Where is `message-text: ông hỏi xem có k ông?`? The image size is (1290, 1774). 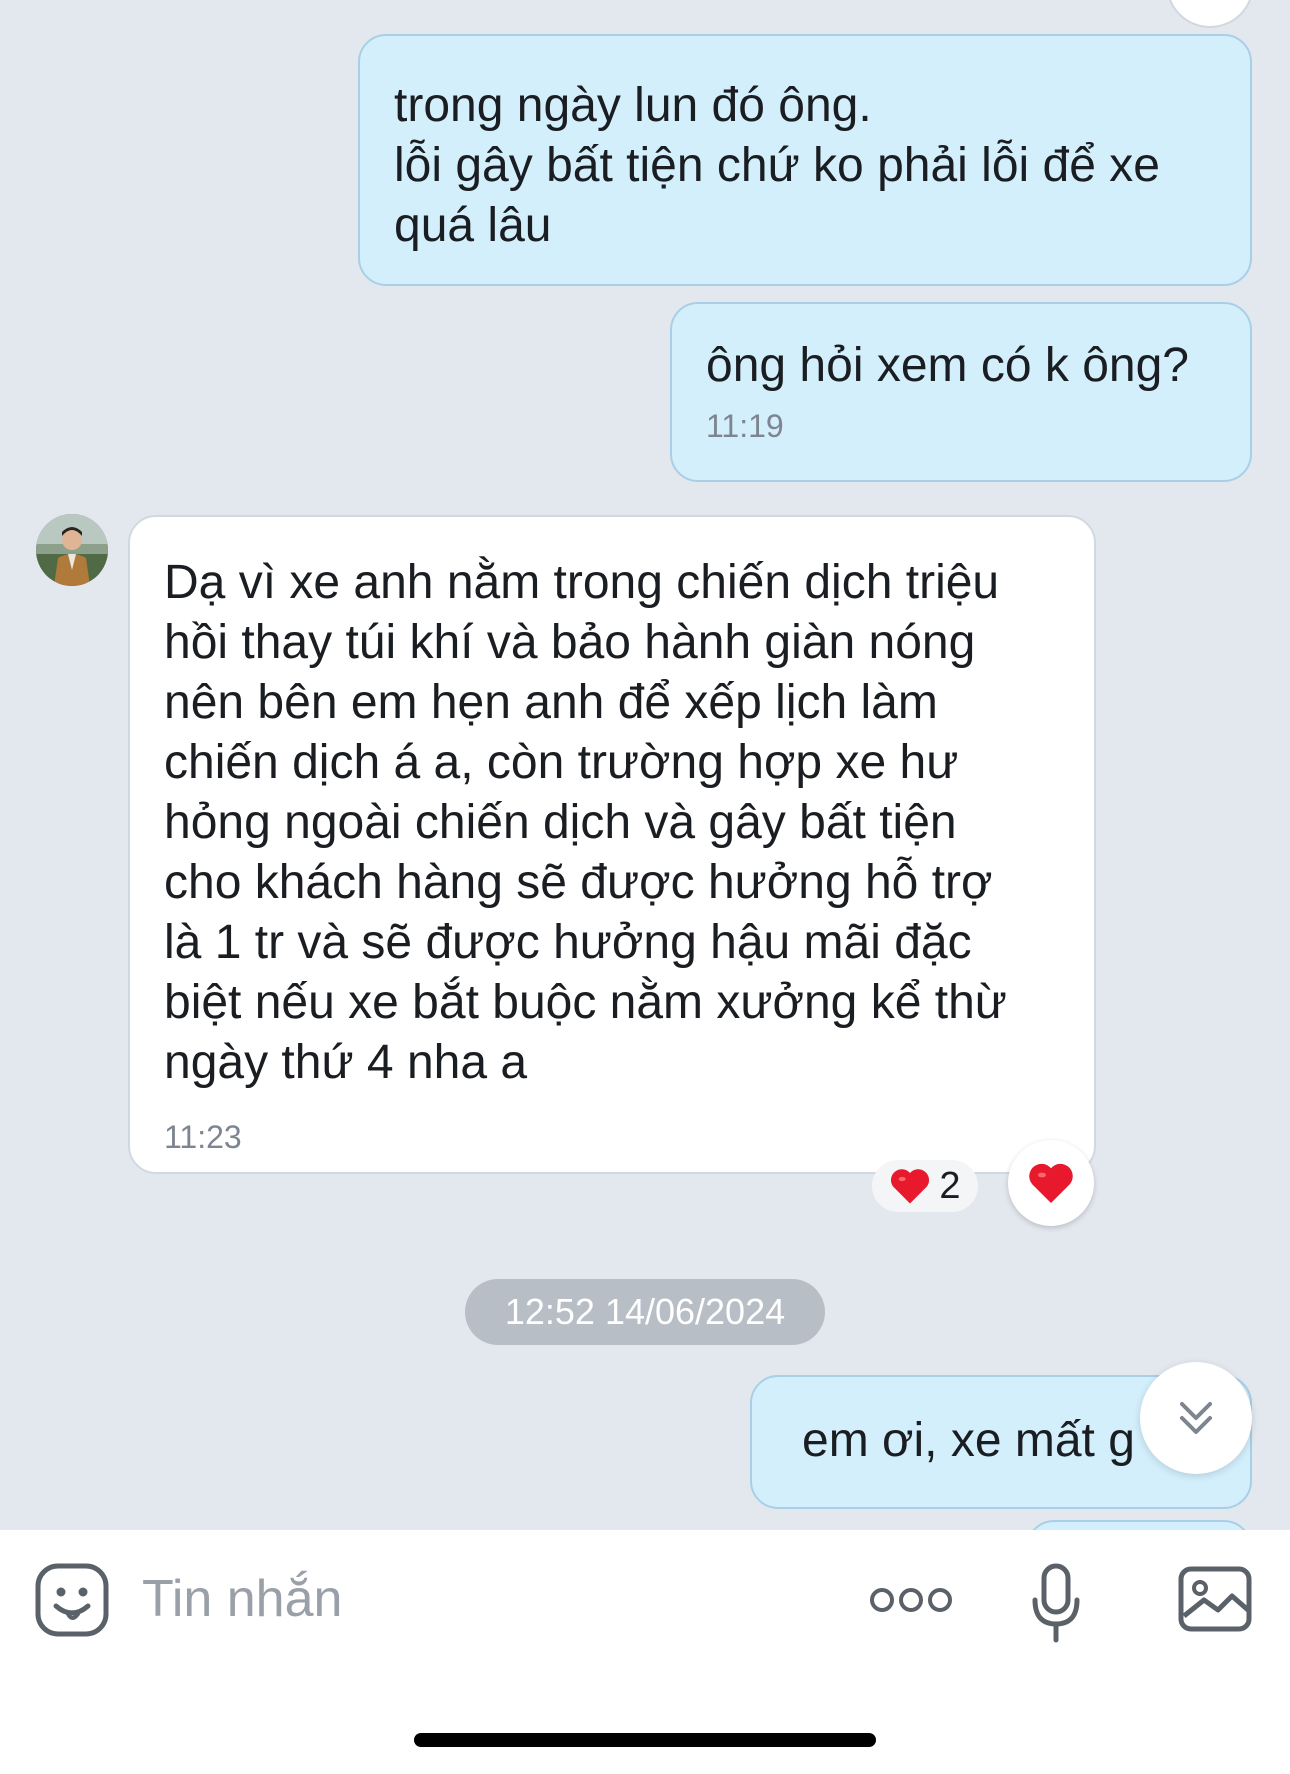 message-text: ông hỏi xem có k ông? is located at coordinates (947, 365).